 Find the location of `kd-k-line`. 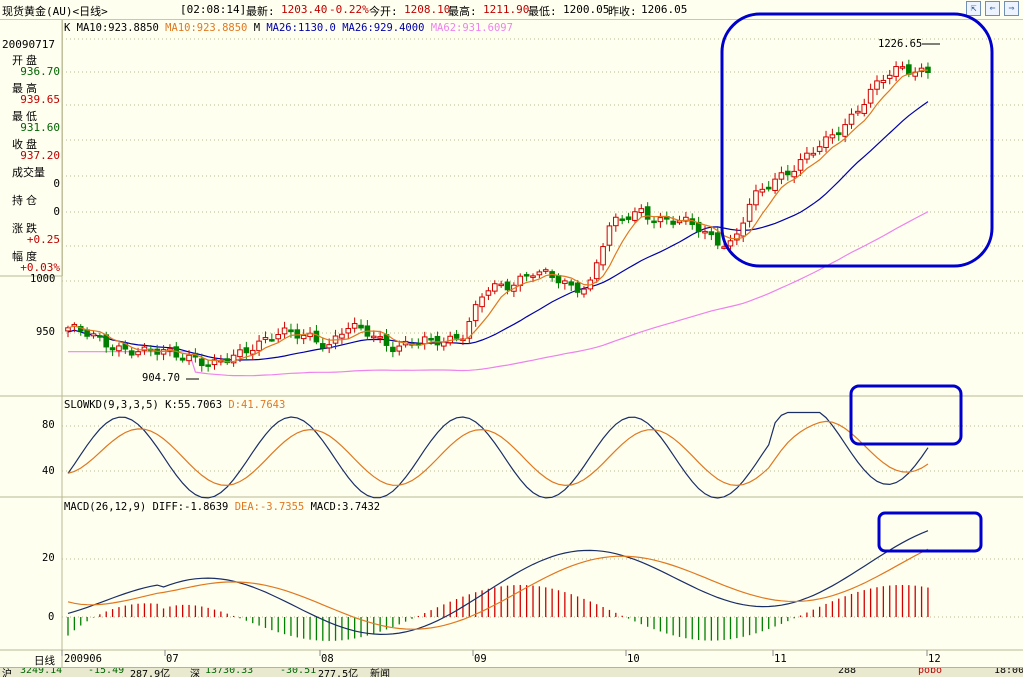

kd-k-line is located at coordinates (498, 455).